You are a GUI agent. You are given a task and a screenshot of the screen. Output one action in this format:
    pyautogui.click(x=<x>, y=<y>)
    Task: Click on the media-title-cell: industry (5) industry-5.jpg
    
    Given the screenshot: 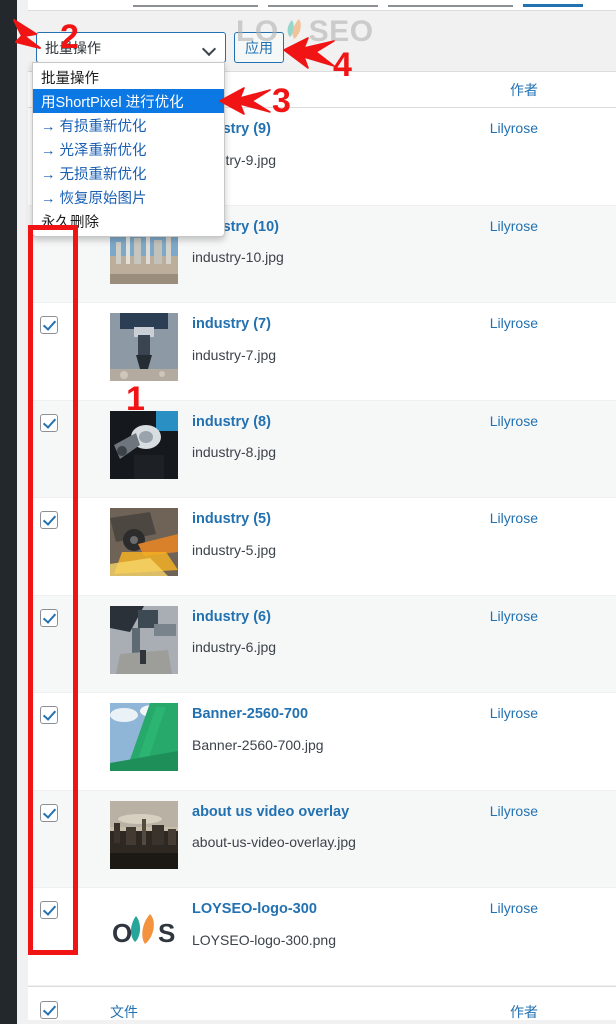 What is the action you would take?
    pyautogui.click(x=334, y=534)
    